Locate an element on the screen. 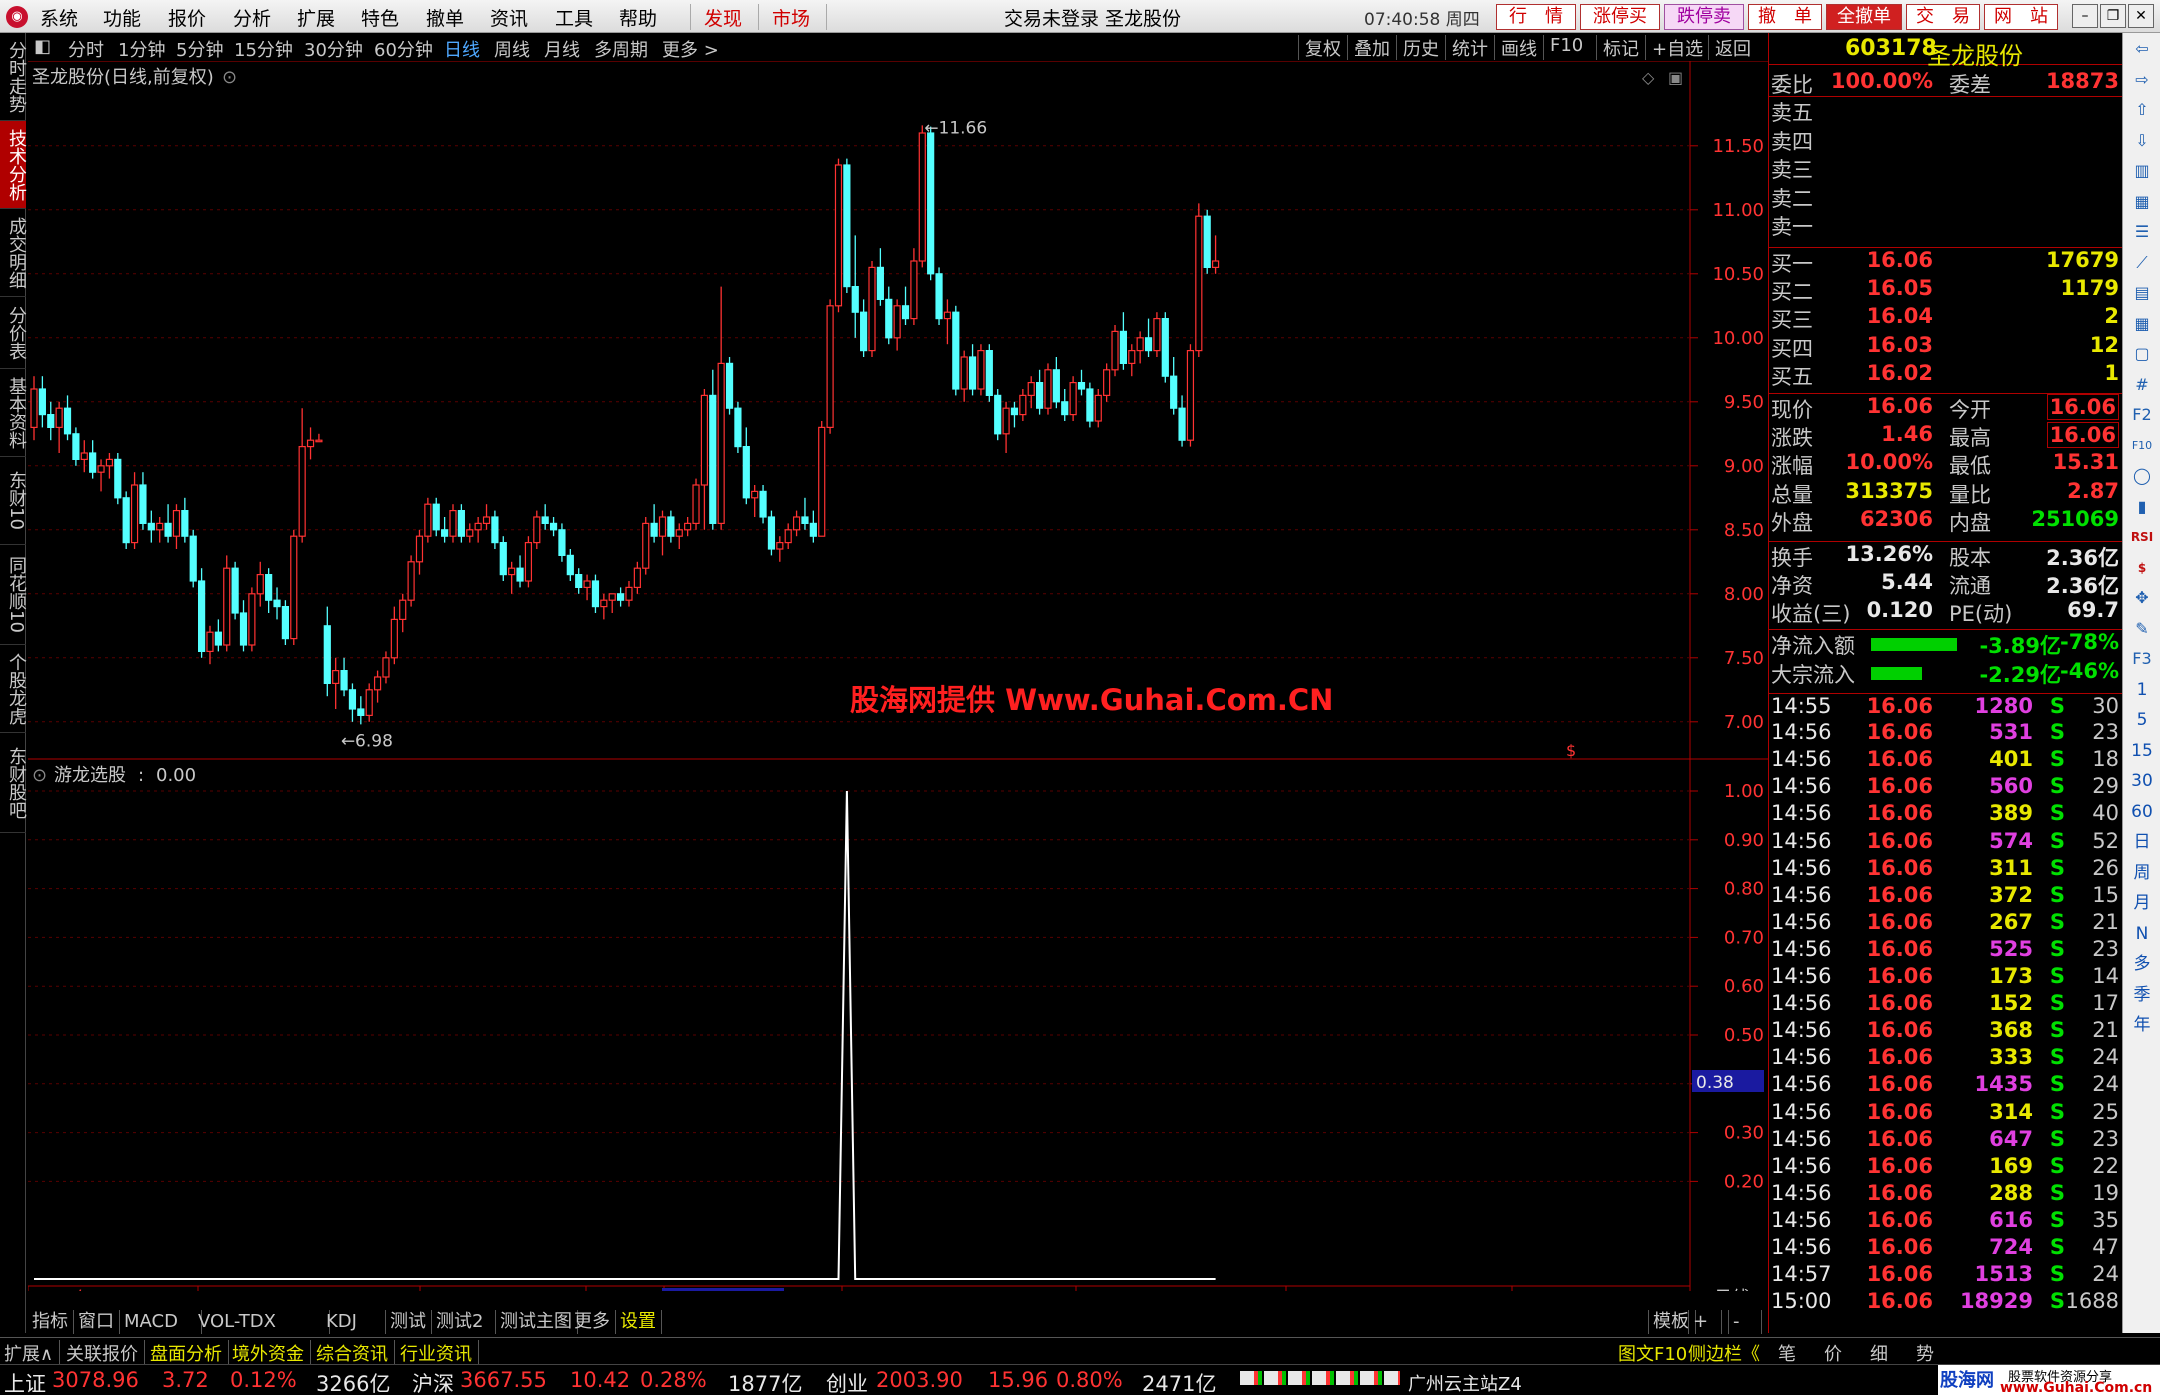 Image resolution: width=2160 pixels, height=1395 pixels. chart-options-icon: ⊙ is located at coordinates (229, 77).